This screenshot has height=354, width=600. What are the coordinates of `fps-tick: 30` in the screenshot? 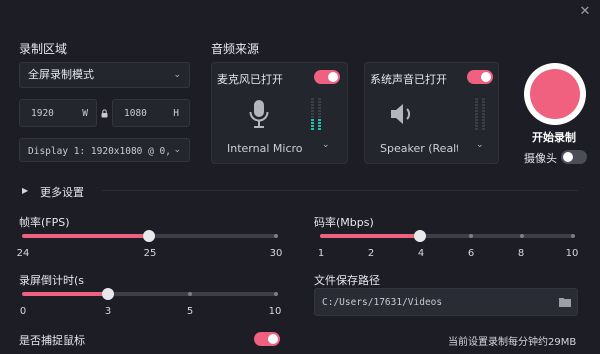 It's located at (276, 253).